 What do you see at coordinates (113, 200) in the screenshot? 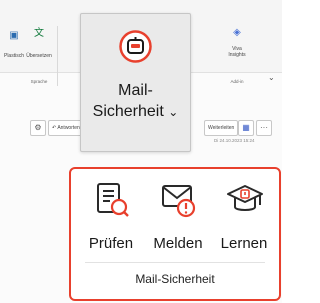
I see `document-search-icon` at bounding box center [113, 200].